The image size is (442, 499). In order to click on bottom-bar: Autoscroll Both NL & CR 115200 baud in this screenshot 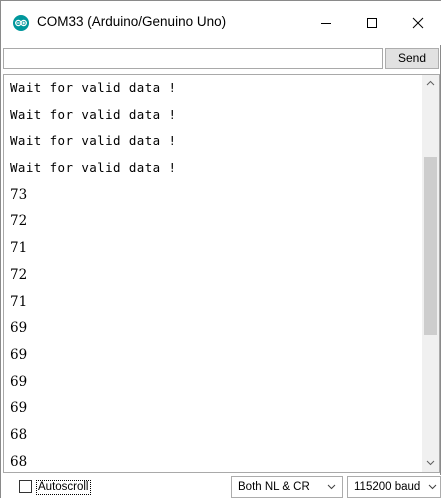, I will do `click(221, 487)`.